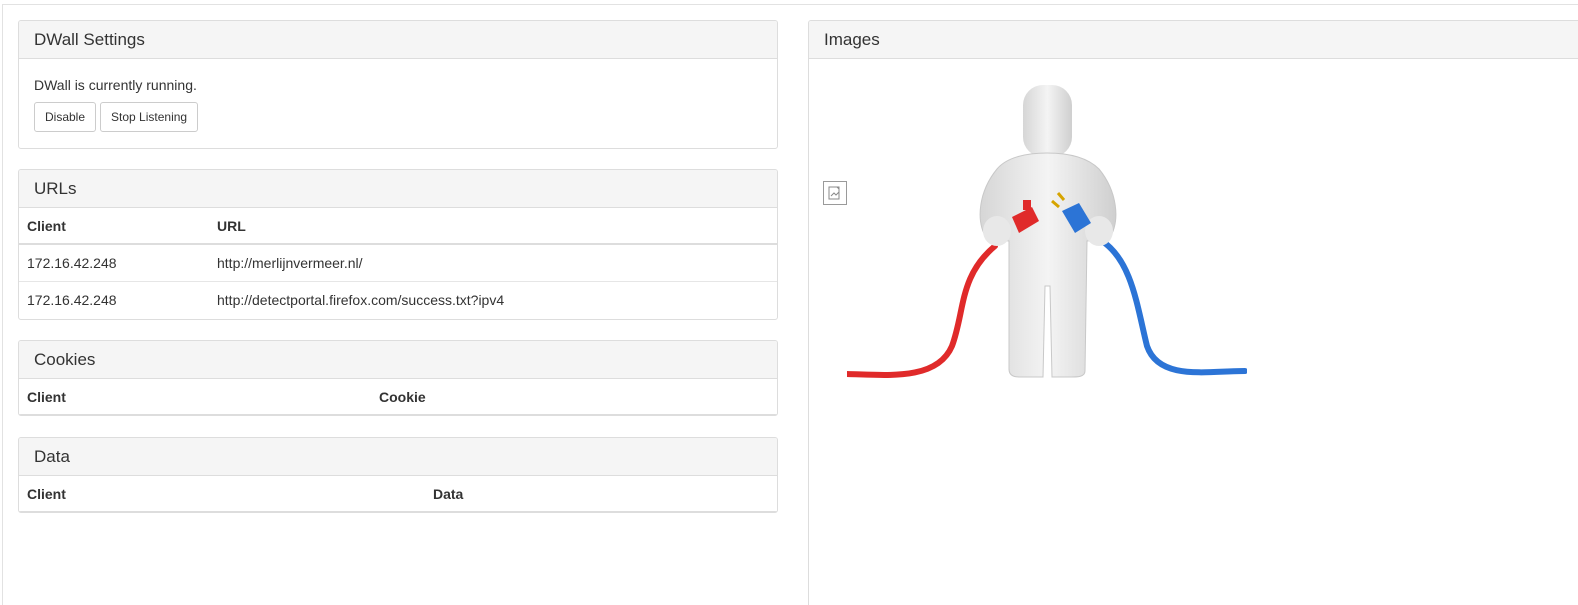 Image resolution: width=1578 pixels, height=605 pixels. What do you see at coordinates (1193, 40) in the screenshot?
I see `images-panel-title: Images` at bounding box center [1193, 40].